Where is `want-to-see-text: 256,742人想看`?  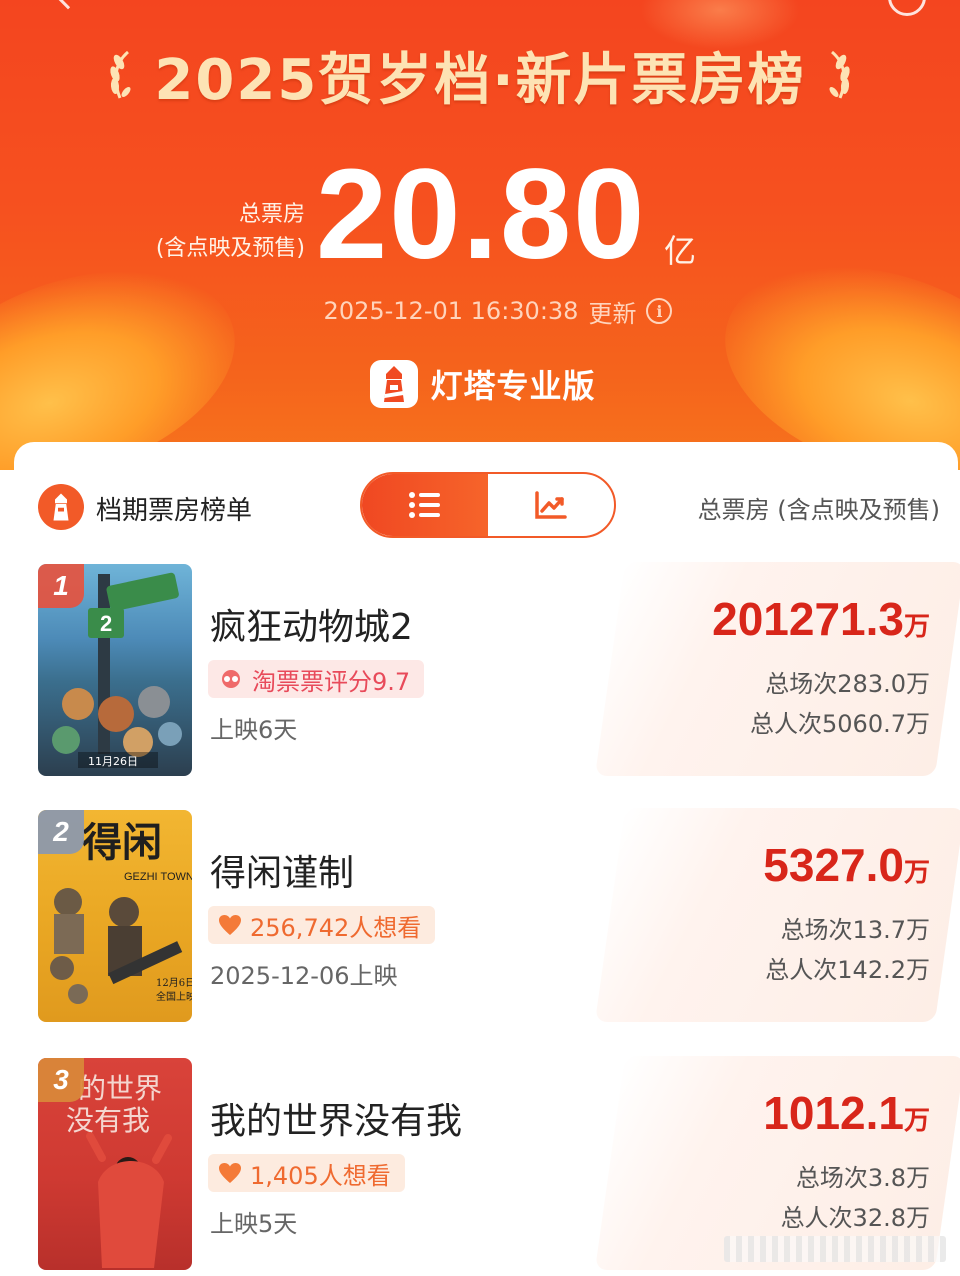
want-to-see-text: 256,742人想看 is located at coordinates (336, 927).